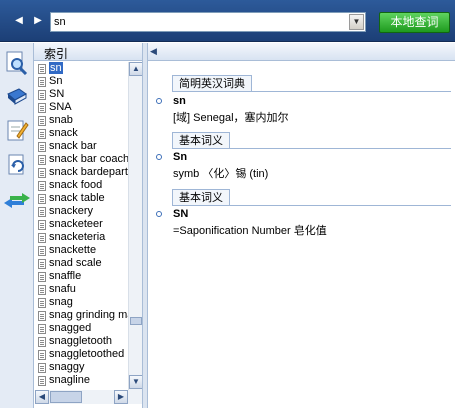  What do you see at coordinates (153, 51) in the screenshot?
I see `collapse-left-icon: ◀` at bounding box center [153, 51].